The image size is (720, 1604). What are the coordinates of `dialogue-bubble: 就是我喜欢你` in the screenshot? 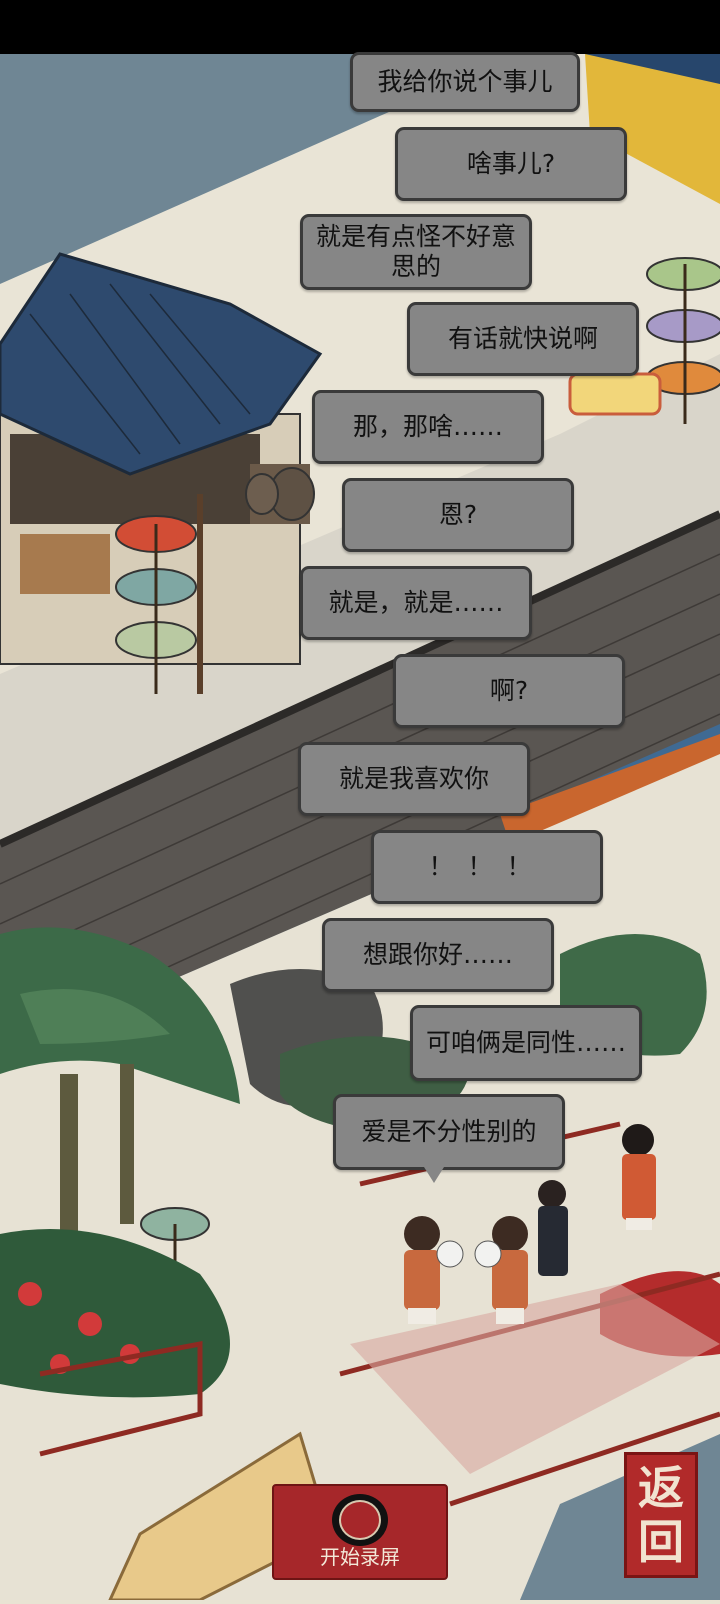 It's located at (414, 779).